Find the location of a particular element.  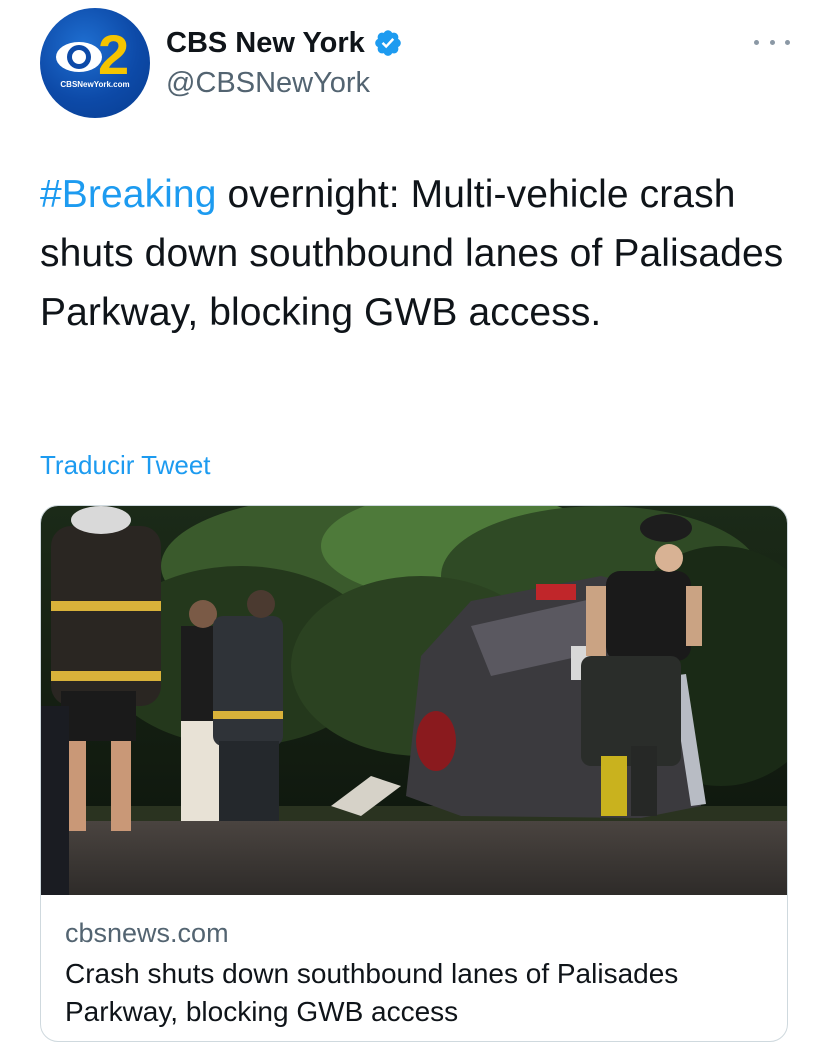

cbs-eye-logo-icon is located at coordinates (79, 57).